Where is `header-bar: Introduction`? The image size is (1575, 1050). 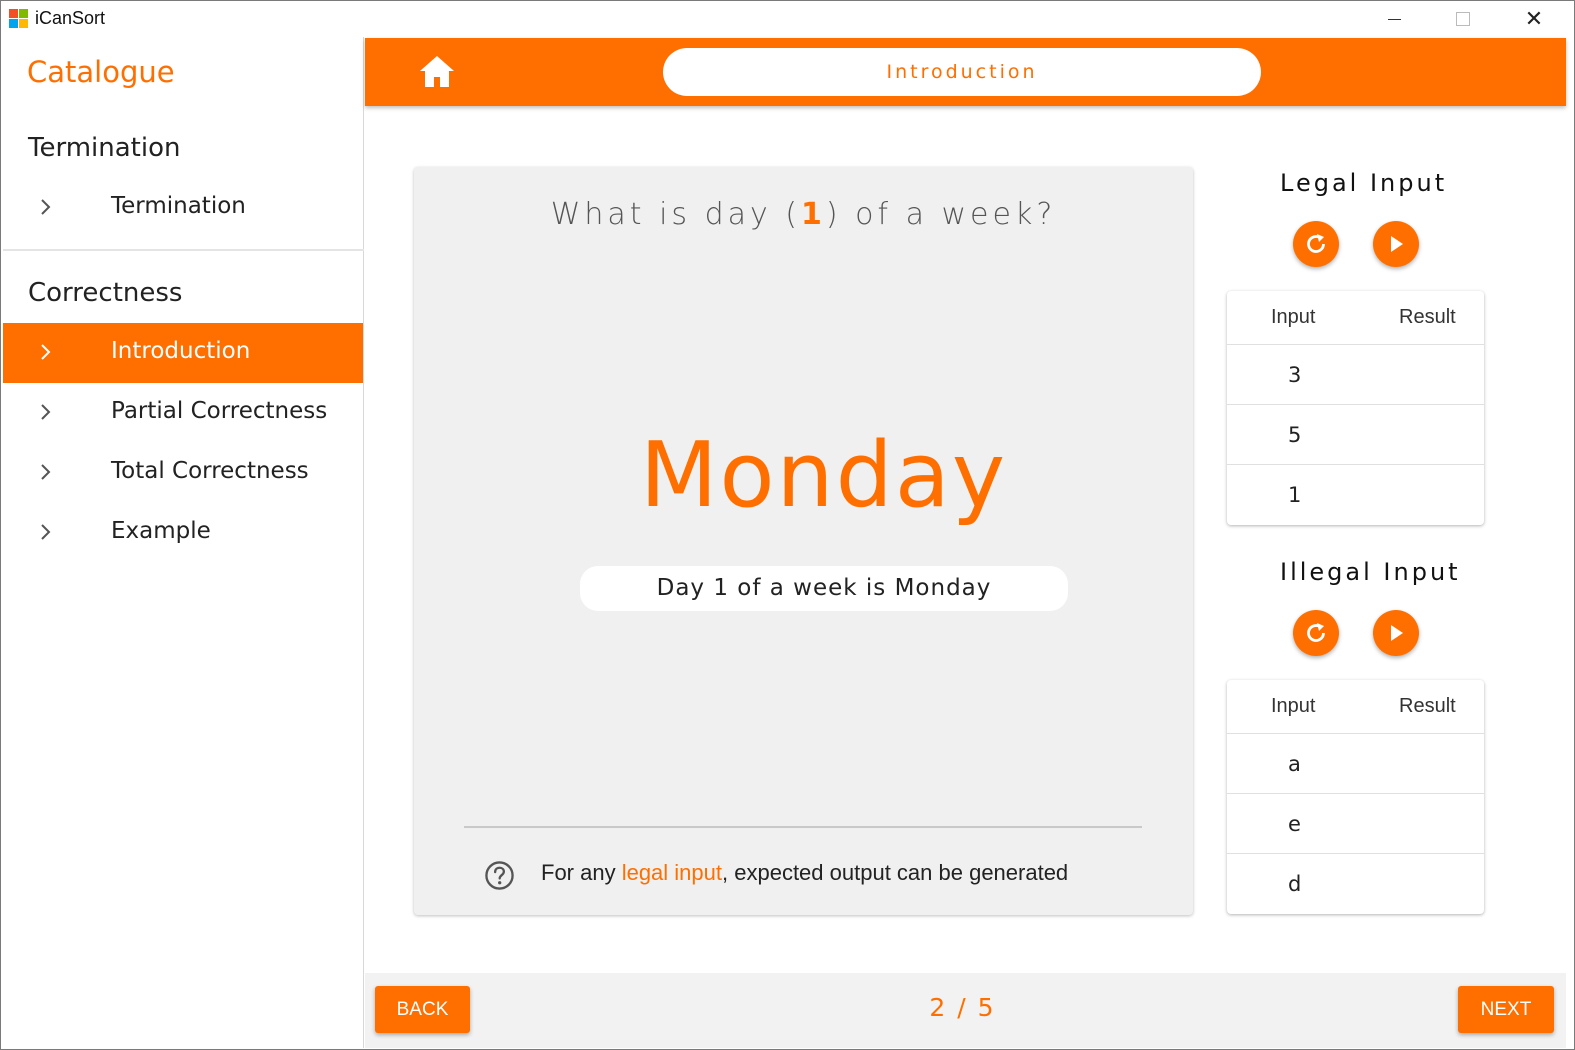 header-bar: Introduction is located at coordinates (965, 72).